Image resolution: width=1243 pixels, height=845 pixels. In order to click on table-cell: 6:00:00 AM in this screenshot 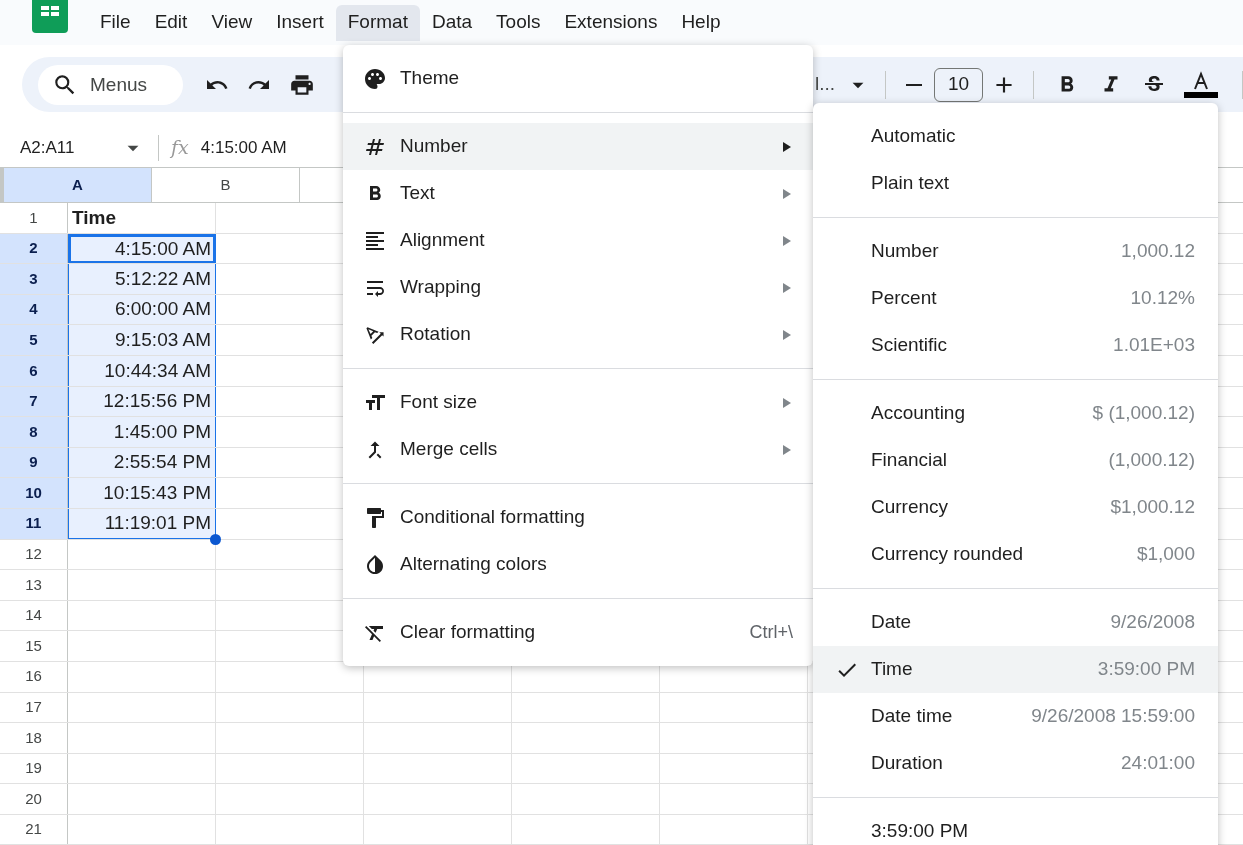, I will do `click(142, 309)`.